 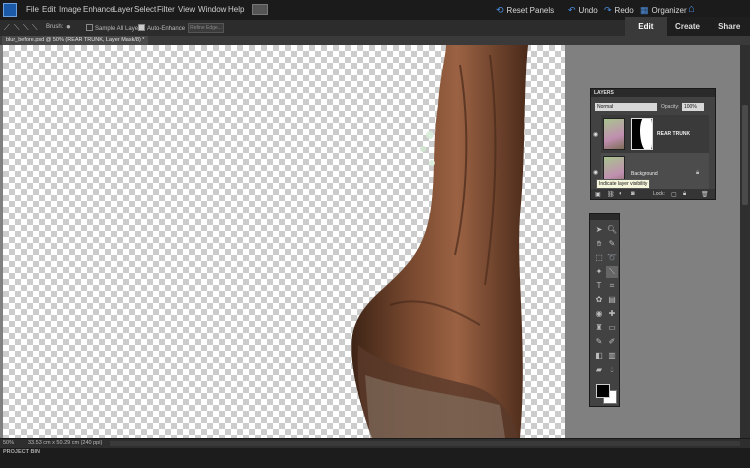 What do you see at coordinates (599, 328) in the screenshot?
I see `clone-stamp-tool-icon: ♜` at bounding box center [599, 328].